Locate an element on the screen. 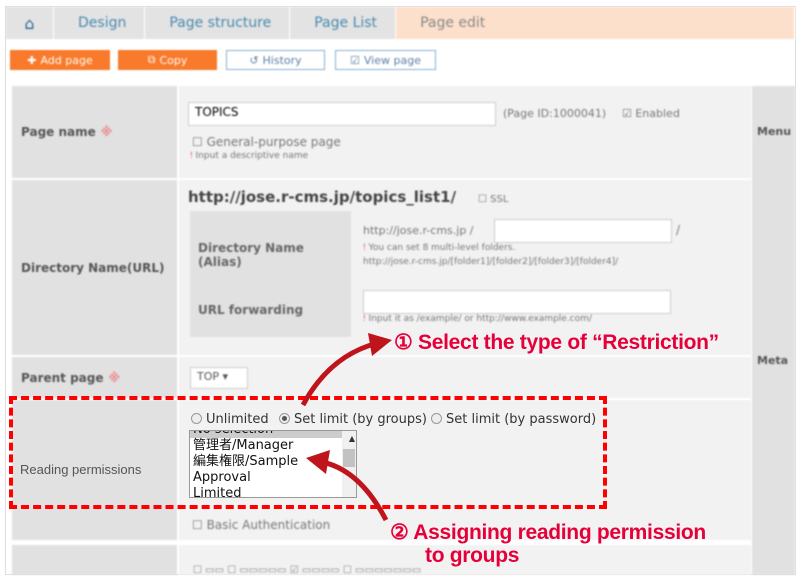 This screenshot has width=800, height=580. annotation-step-1: ① Select the type of “Restriction” is located at coordinates (556, 342).